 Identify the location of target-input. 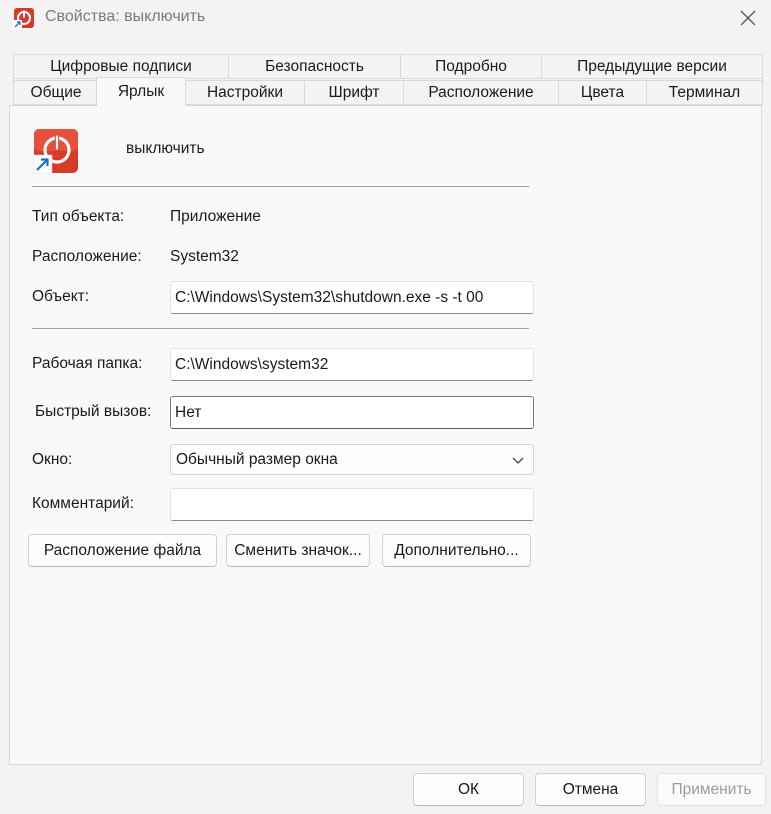
(352, 297).